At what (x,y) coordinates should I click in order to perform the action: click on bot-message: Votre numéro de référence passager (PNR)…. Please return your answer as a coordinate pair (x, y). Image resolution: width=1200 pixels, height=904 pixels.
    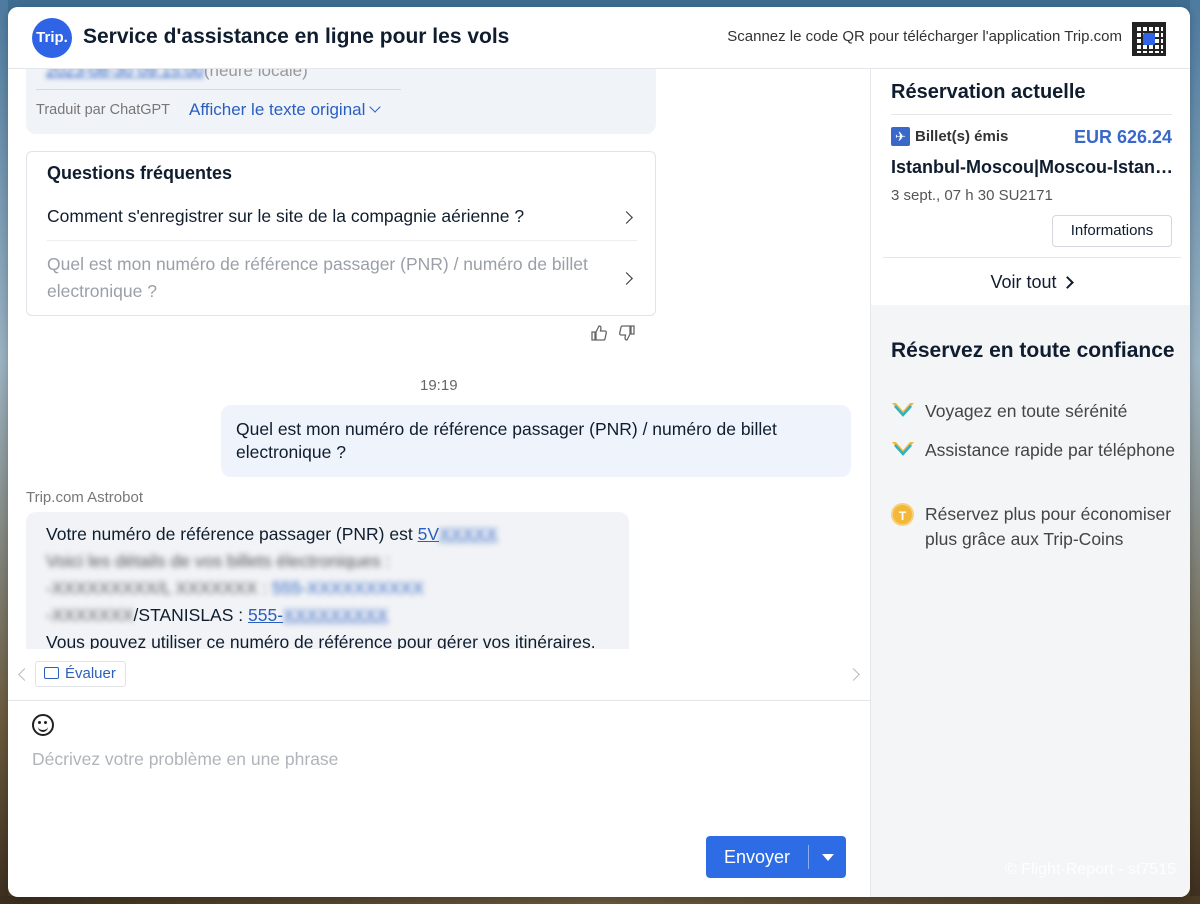
    Looking at the image, I should click on (327, 580).